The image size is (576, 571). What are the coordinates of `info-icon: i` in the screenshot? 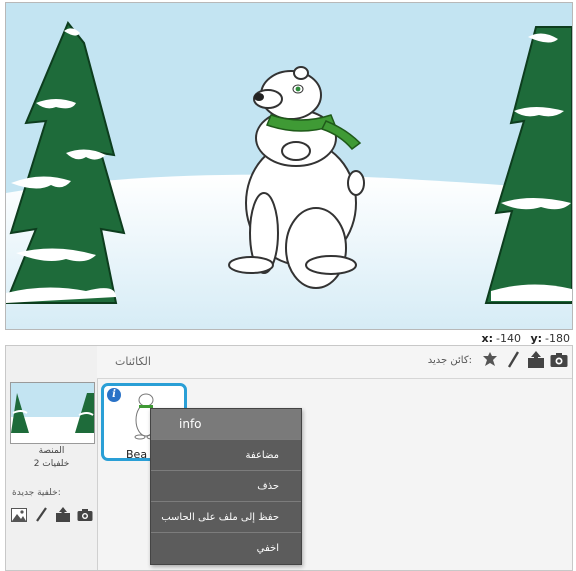 It's located at (114, 395).